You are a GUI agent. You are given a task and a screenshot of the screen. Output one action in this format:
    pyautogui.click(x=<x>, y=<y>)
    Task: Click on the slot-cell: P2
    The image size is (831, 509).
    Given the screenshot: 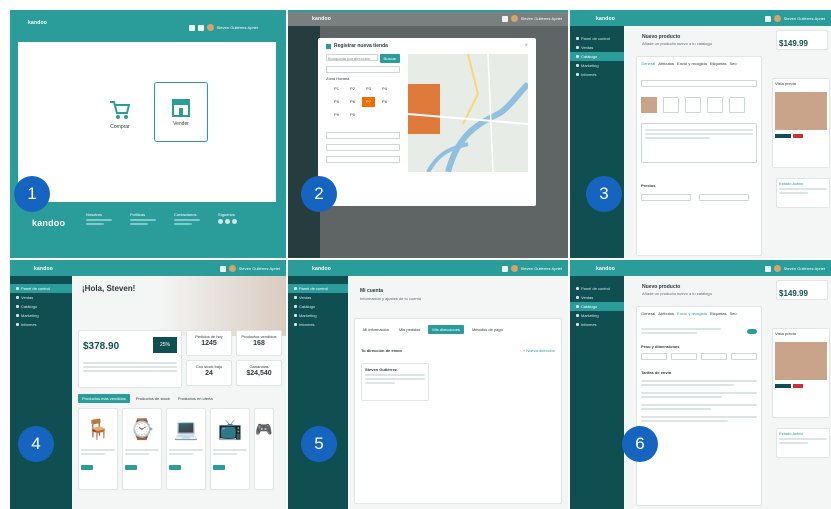 What is the action you would take?
    pyautogui.click(x=352, y=89)
    